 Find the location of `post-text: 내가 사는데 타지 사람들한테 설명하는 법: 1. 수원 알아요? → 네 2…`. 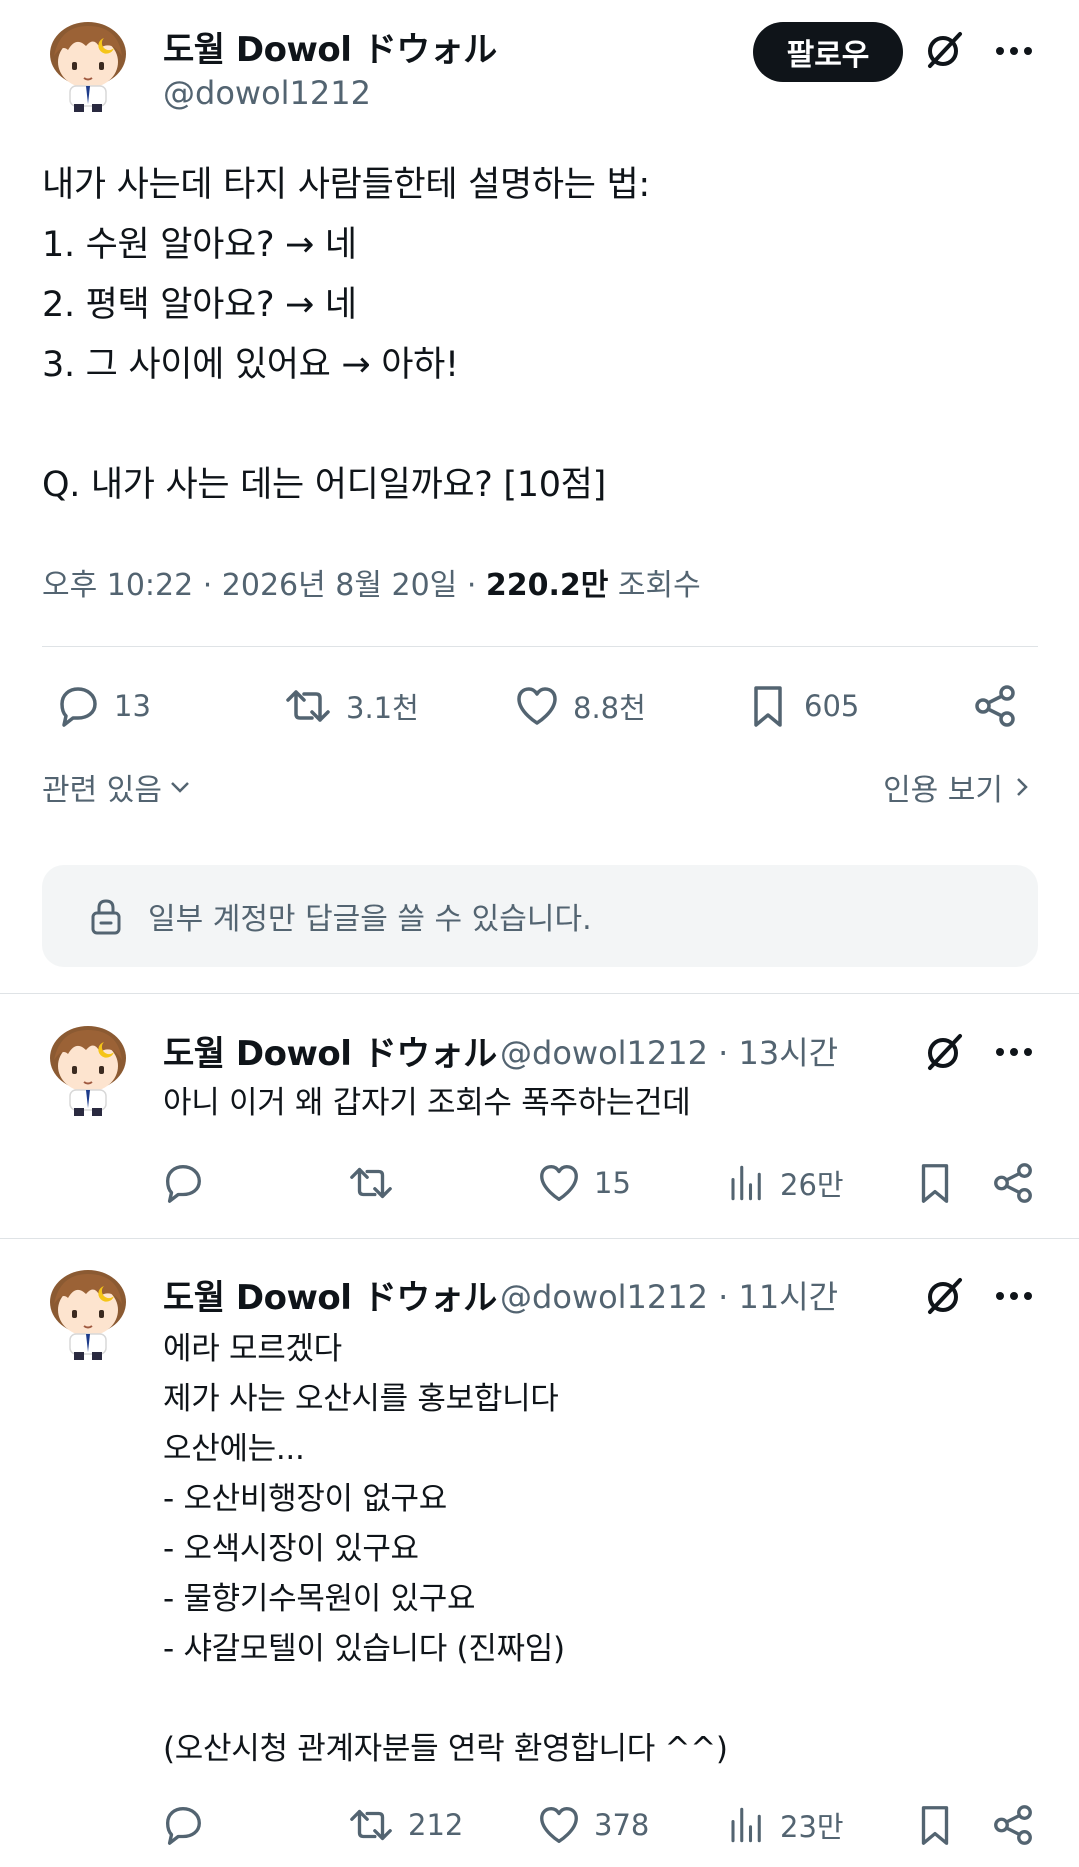

post-text: 내가 사는데 타지 사람들한테 설명하는 법: 1. 수원 알아요? → 네 2… is located at coordinates (346, 335).